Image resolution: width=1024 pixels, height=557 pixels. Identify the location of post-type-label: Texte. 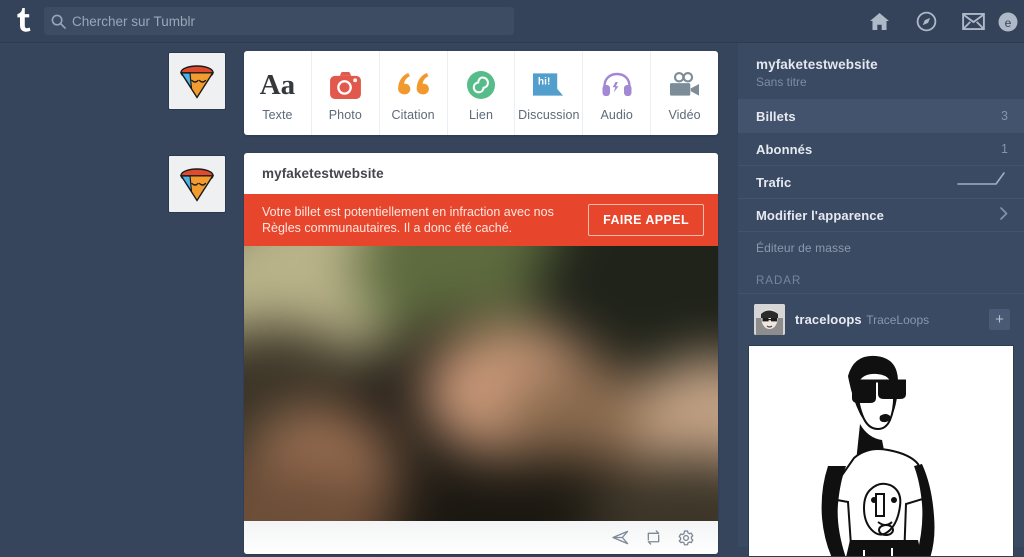
(277, 115).